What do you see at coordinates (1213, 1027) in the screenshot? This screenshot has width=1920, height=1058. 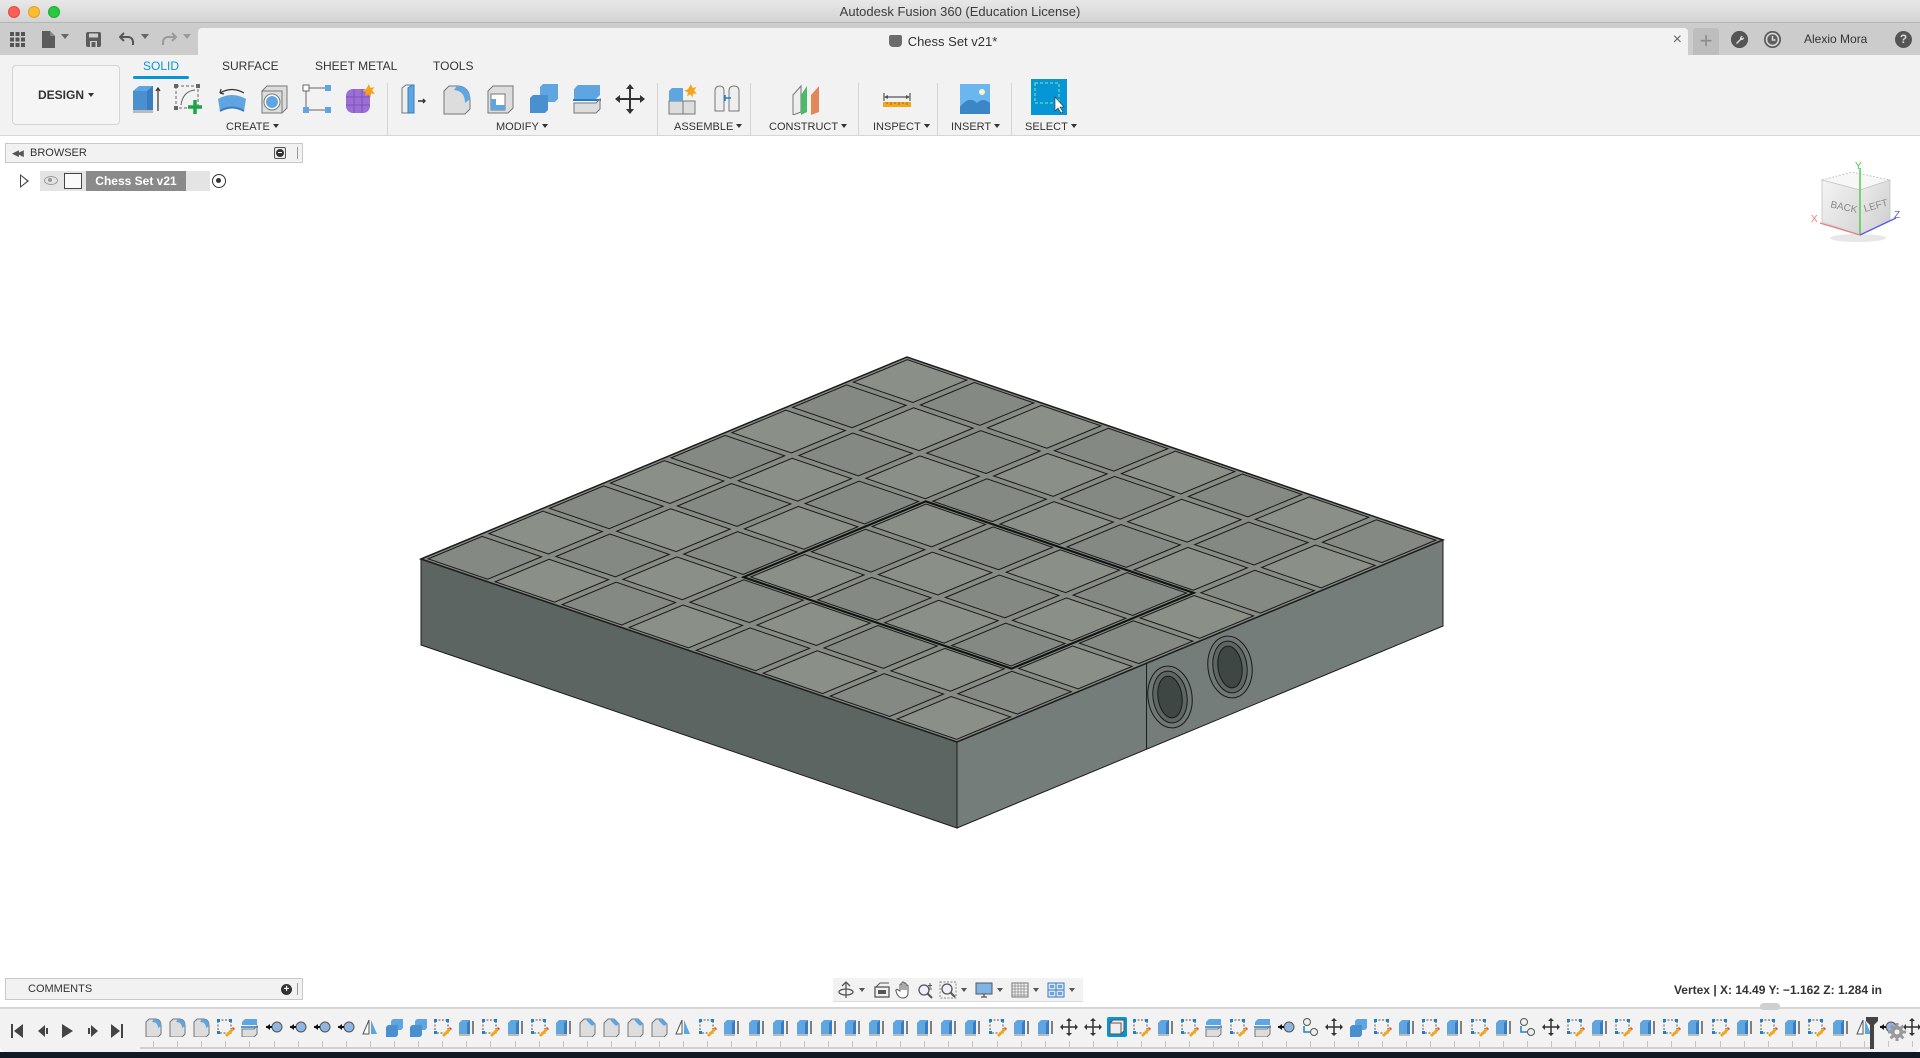 I see `timeline-feature-split` at bounding box center [1213, 1027].